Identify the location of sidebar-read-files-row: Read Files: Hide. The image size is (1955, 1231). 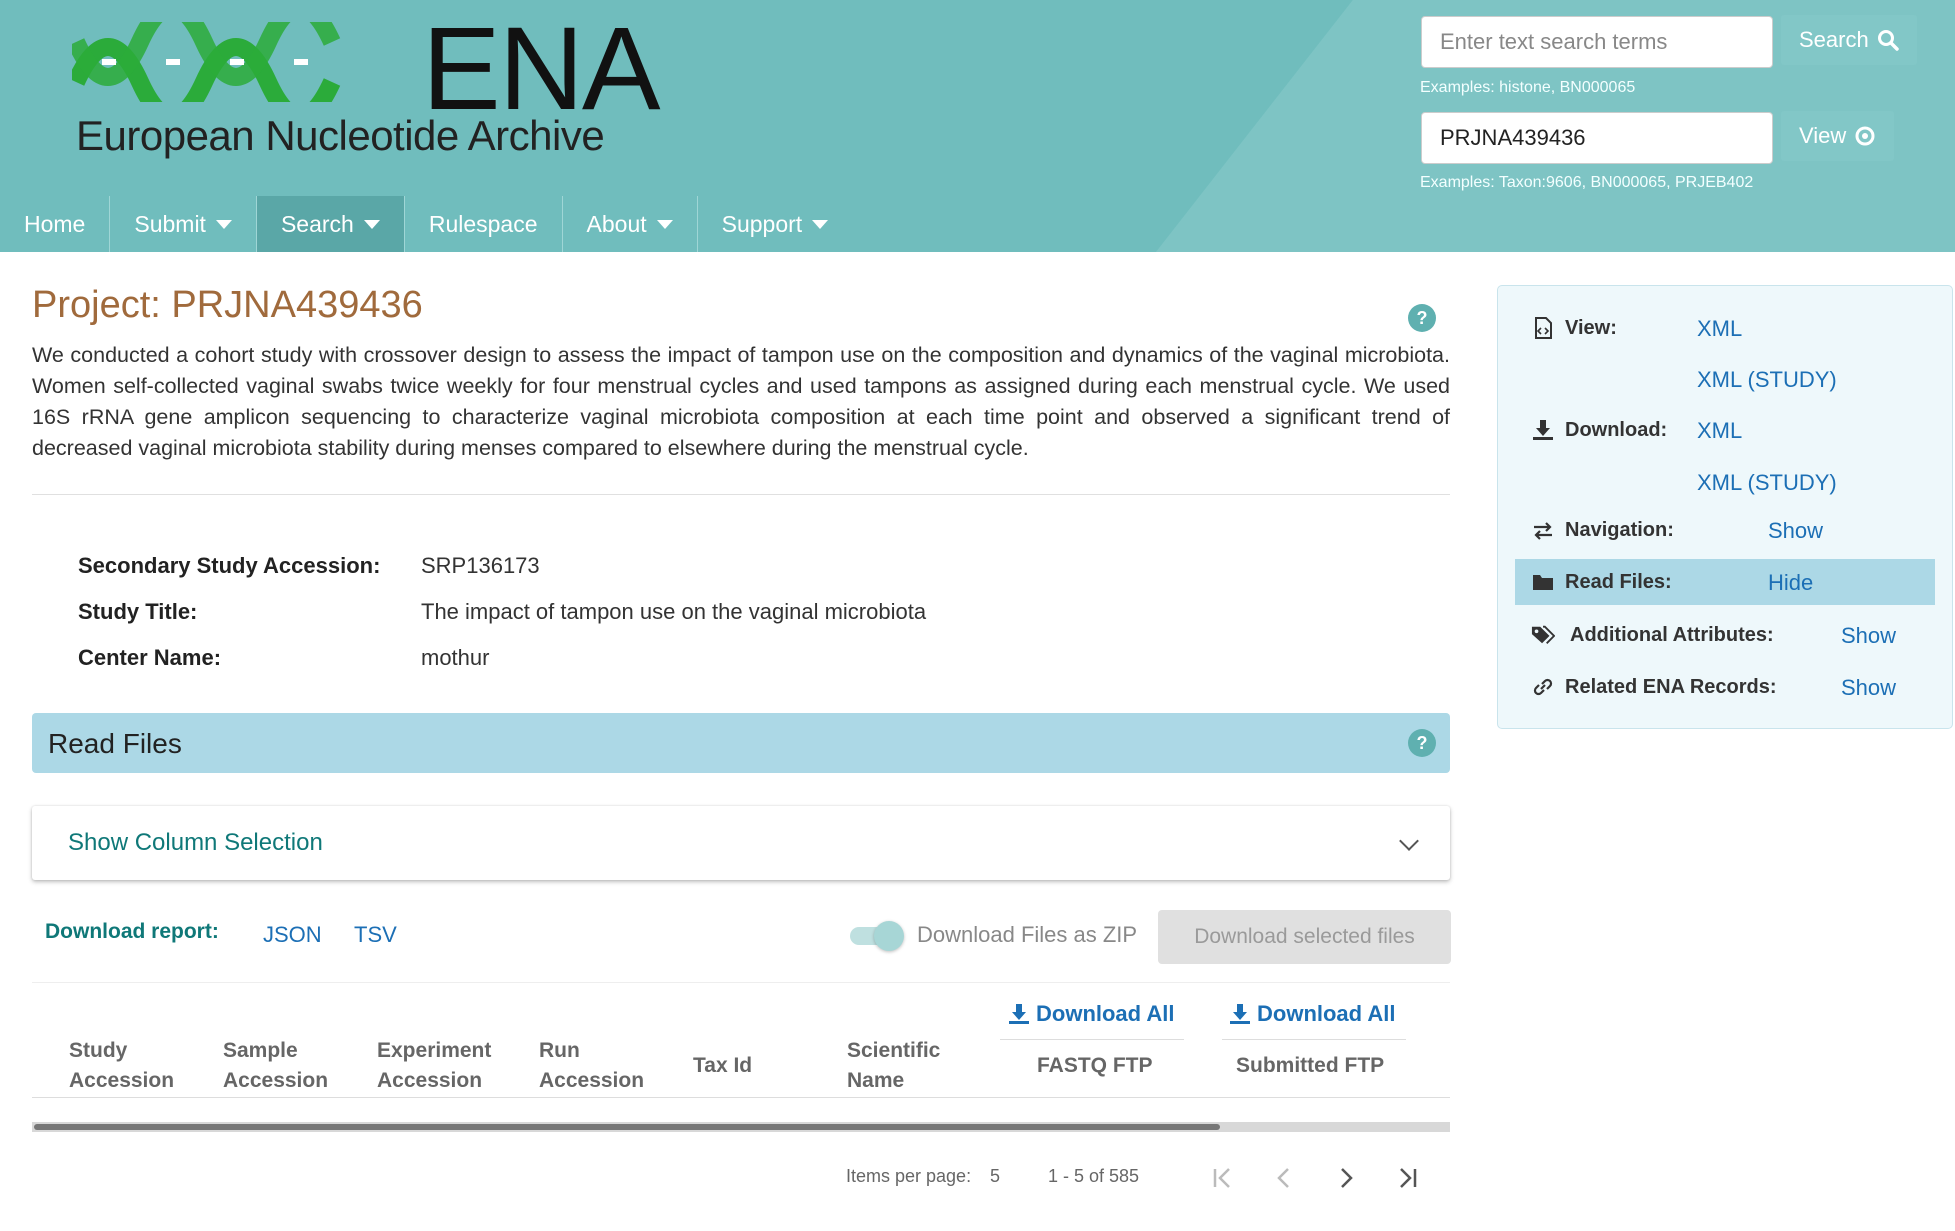
(1725, 582).